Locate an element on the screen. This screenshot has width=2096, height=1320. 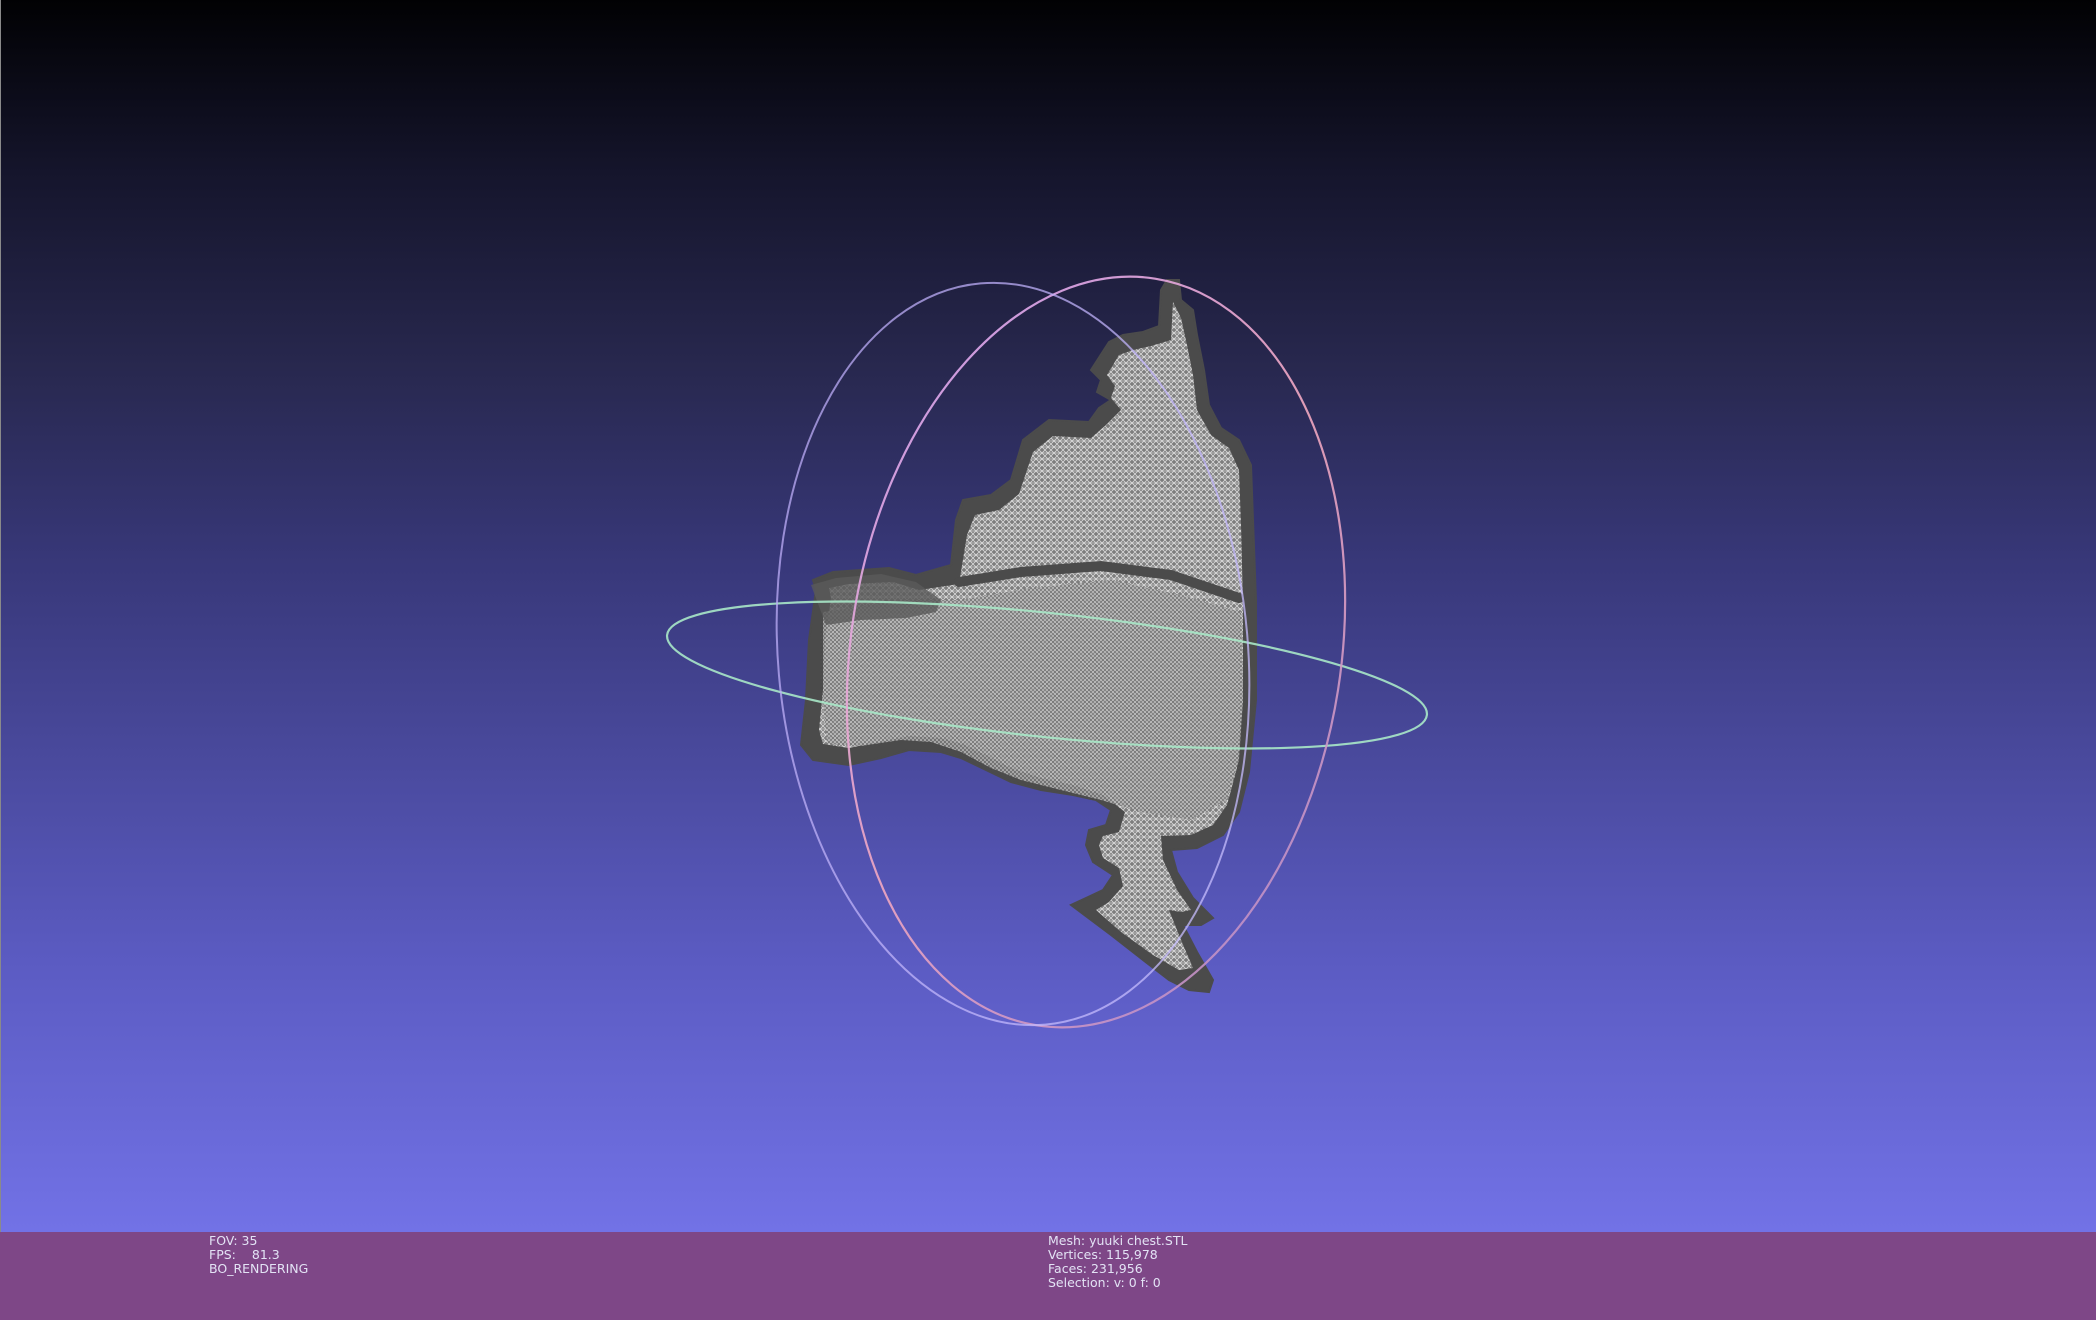
viewer-stats: FOV: 35 FPS: 81.3 BO_RENDERING is located at coordinates (258, 1255).